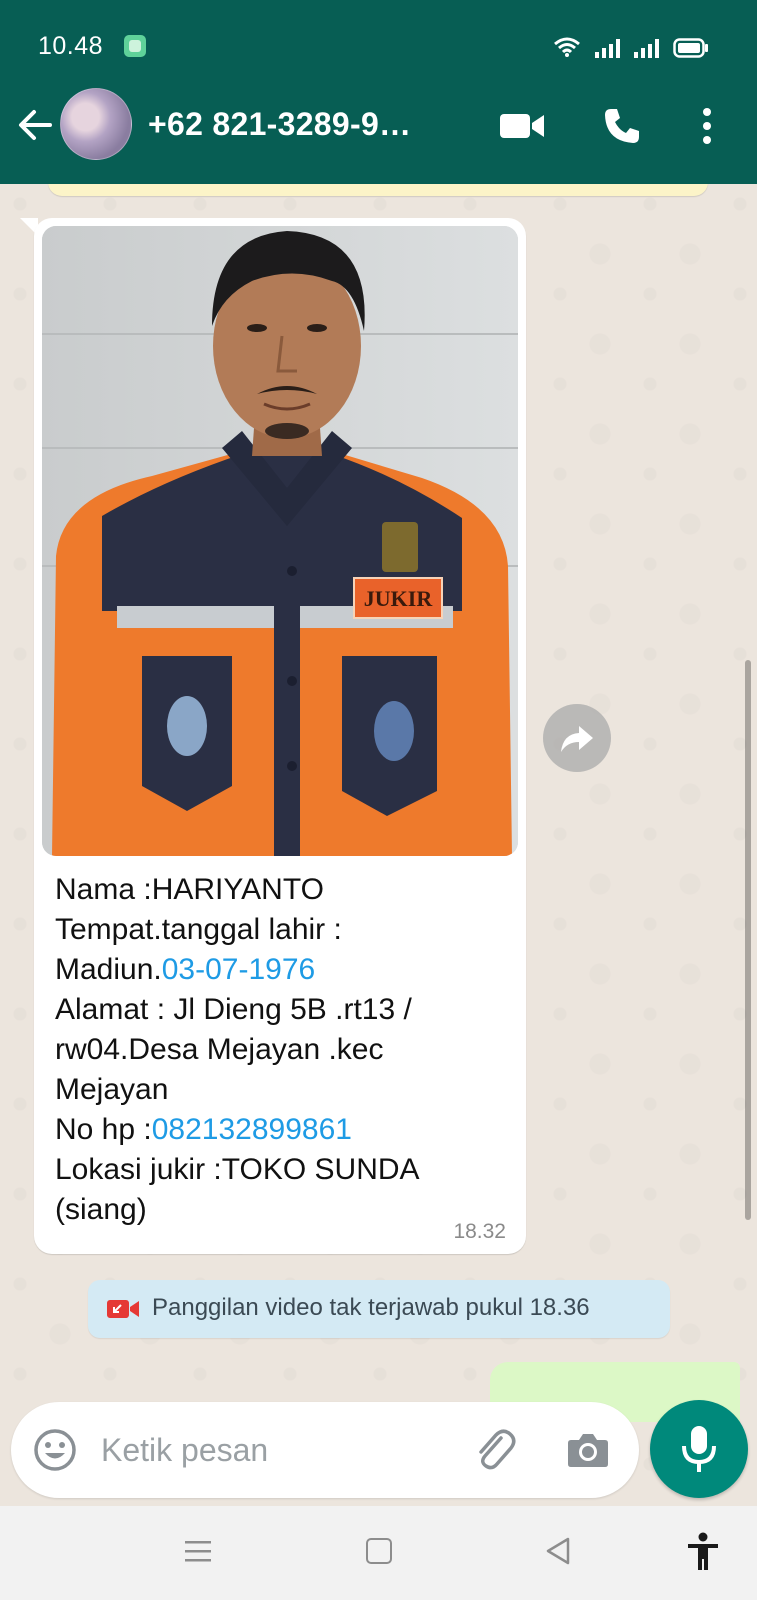 This screenshot has height=1600, width=757. I want to click on message-line-text: rw04.Desa Mejayan .kec, so click(219, 1049).